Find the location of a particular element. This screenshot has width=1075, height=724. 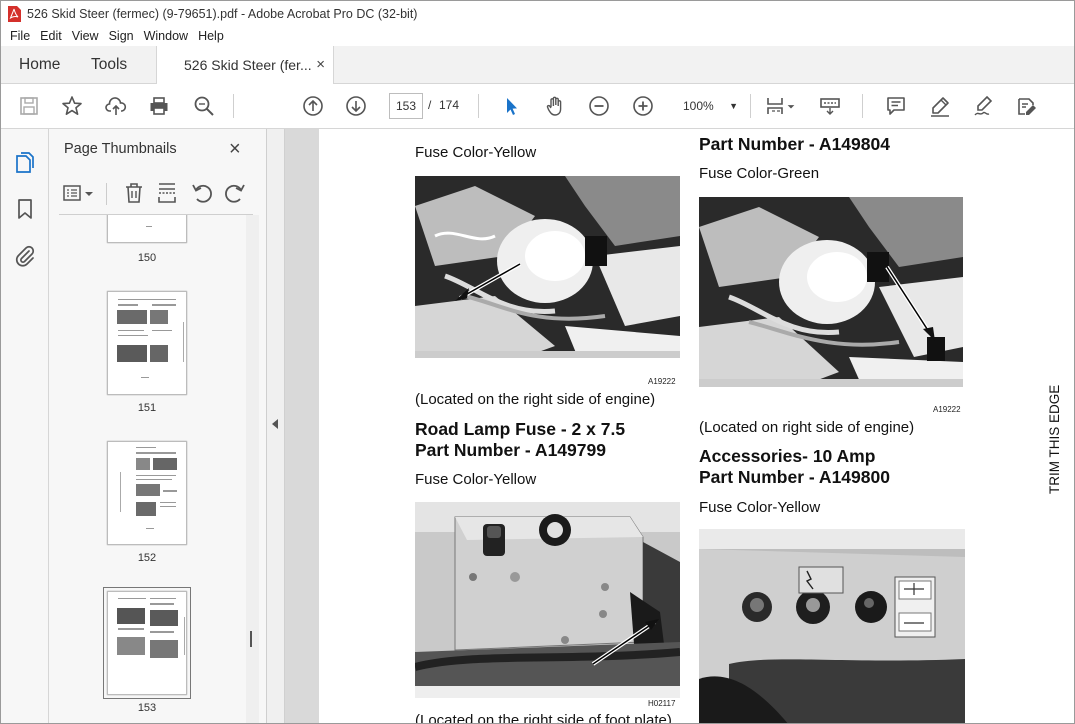

keyboard-icon is located at coordinates (830, 106).